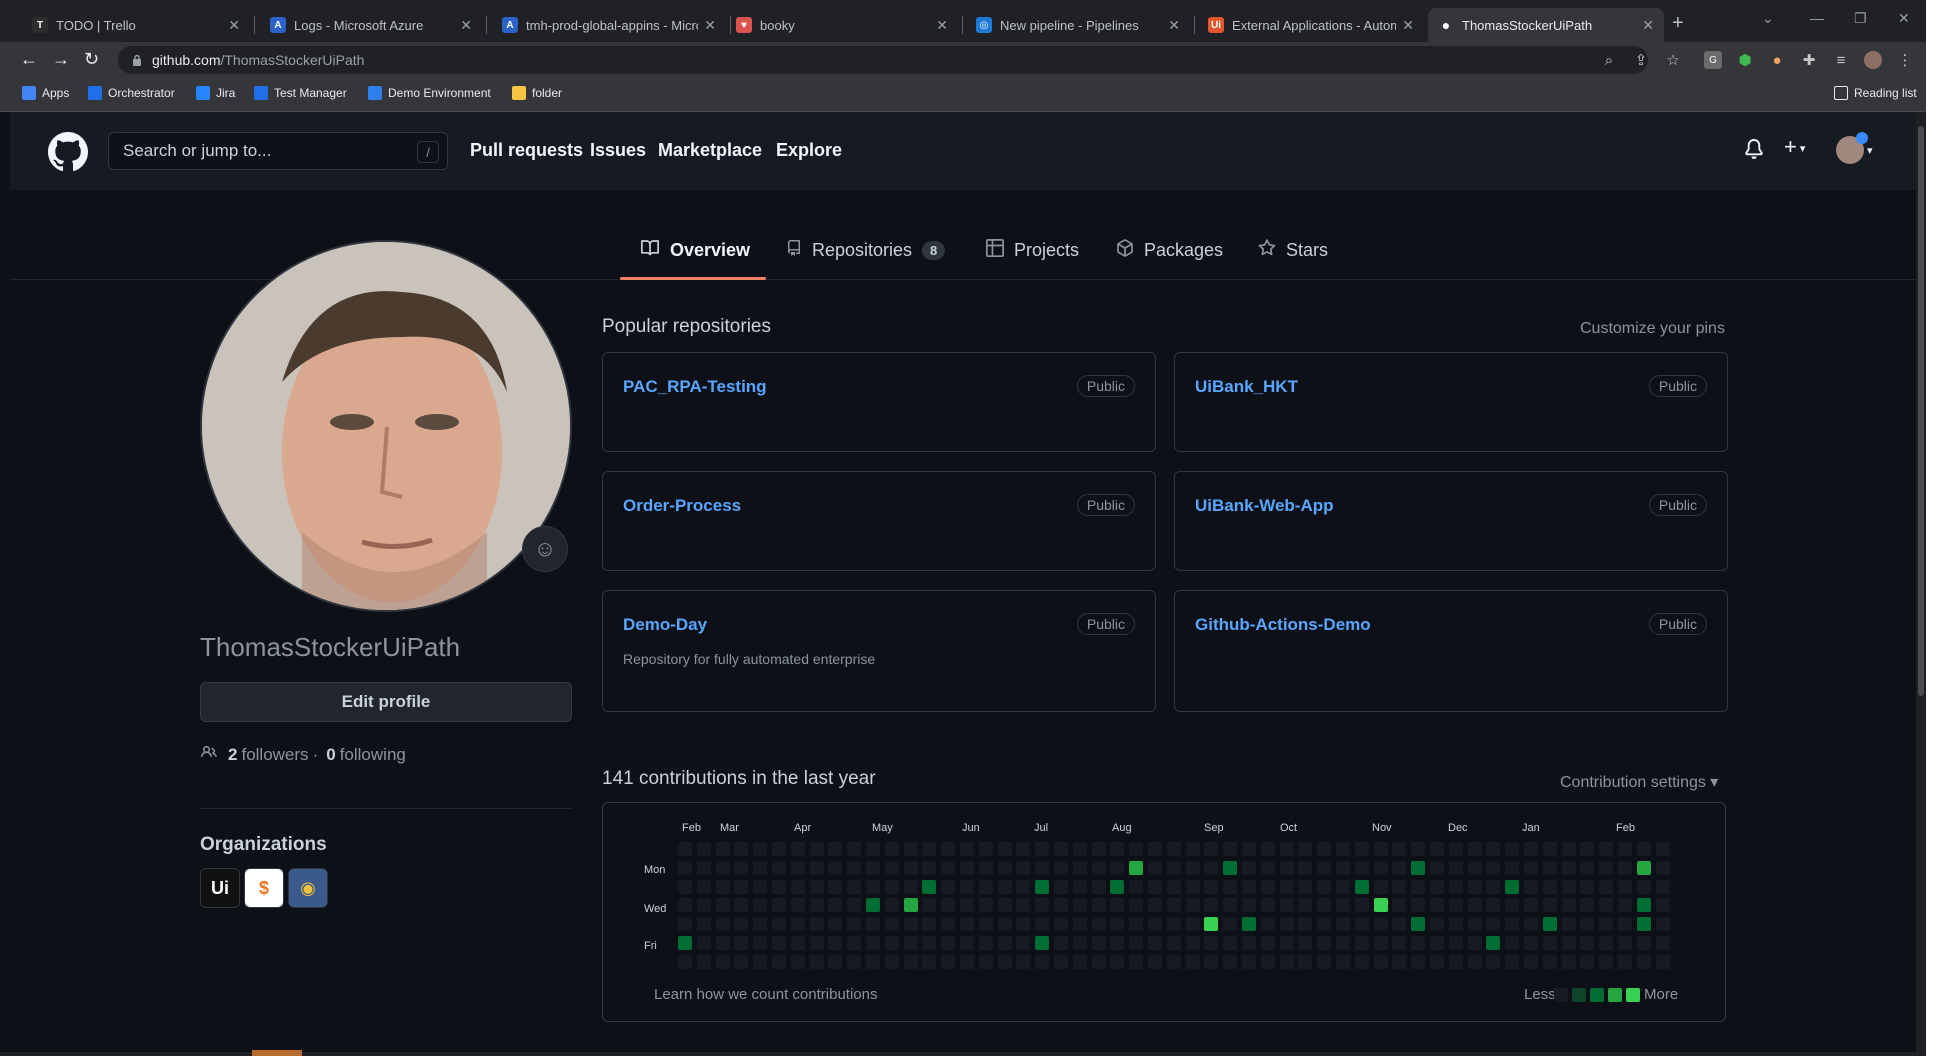  Describe the element at coordinates (1905, 60) in the screenshot. I see `menu-kebab-icon: ⋮` at that location.